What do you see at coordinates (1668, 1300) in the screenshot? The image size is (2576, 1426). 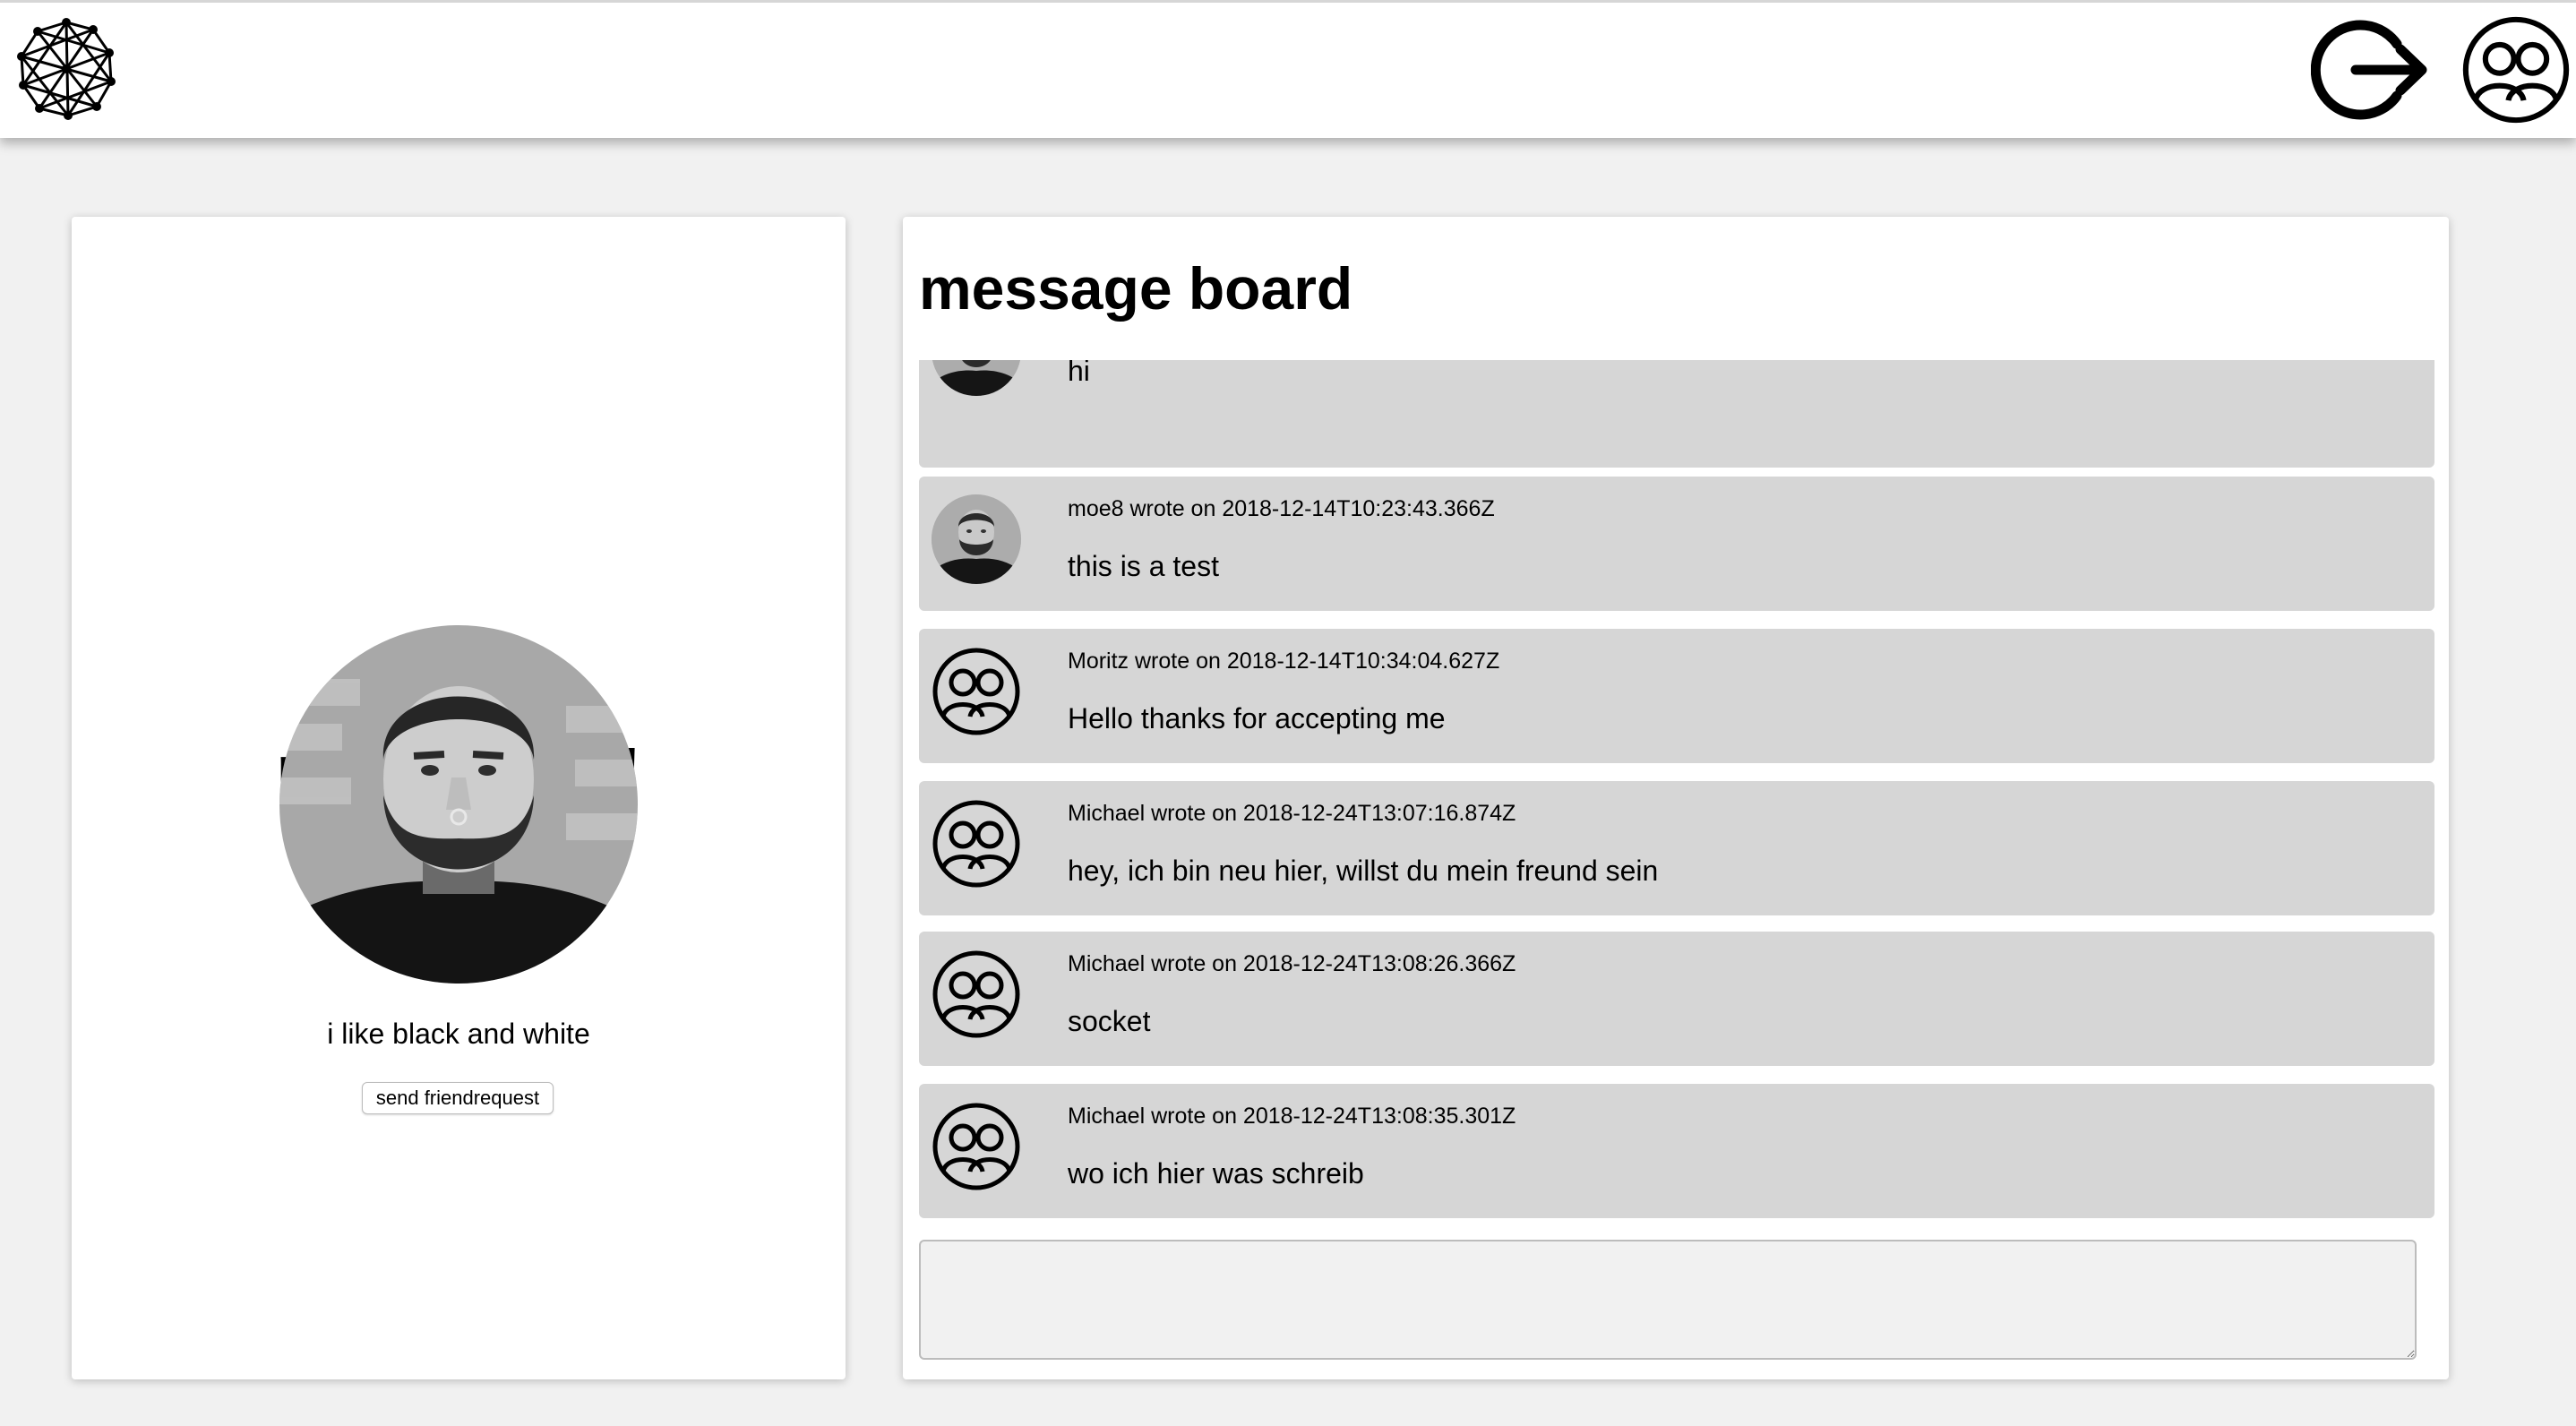 I see `message-input` at bounding box center [1668, 1300].